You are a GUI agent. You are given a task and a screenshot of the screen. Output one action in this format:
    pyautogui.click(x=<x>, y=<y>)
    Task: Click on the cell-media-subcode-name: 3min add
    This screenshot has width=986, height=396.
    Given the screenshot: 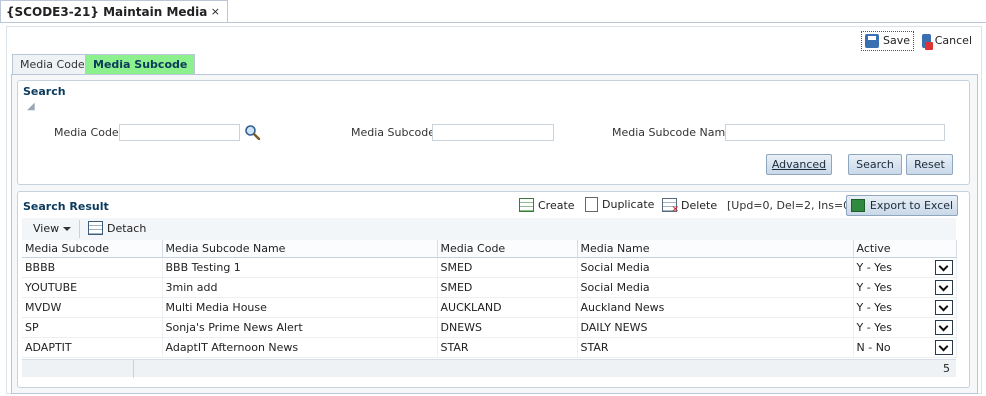 What is the action you would take?
    pyautogui.click(x=300, y=287)
    